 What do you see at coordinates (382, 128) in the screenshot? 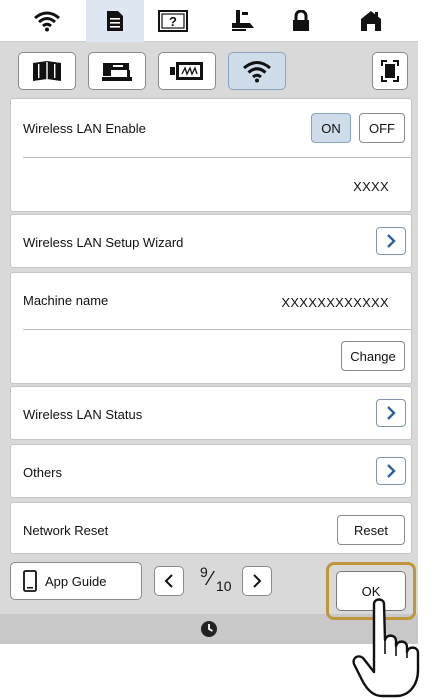
I see `wireless-off-button: OFF` at bounding box center [382, 128].